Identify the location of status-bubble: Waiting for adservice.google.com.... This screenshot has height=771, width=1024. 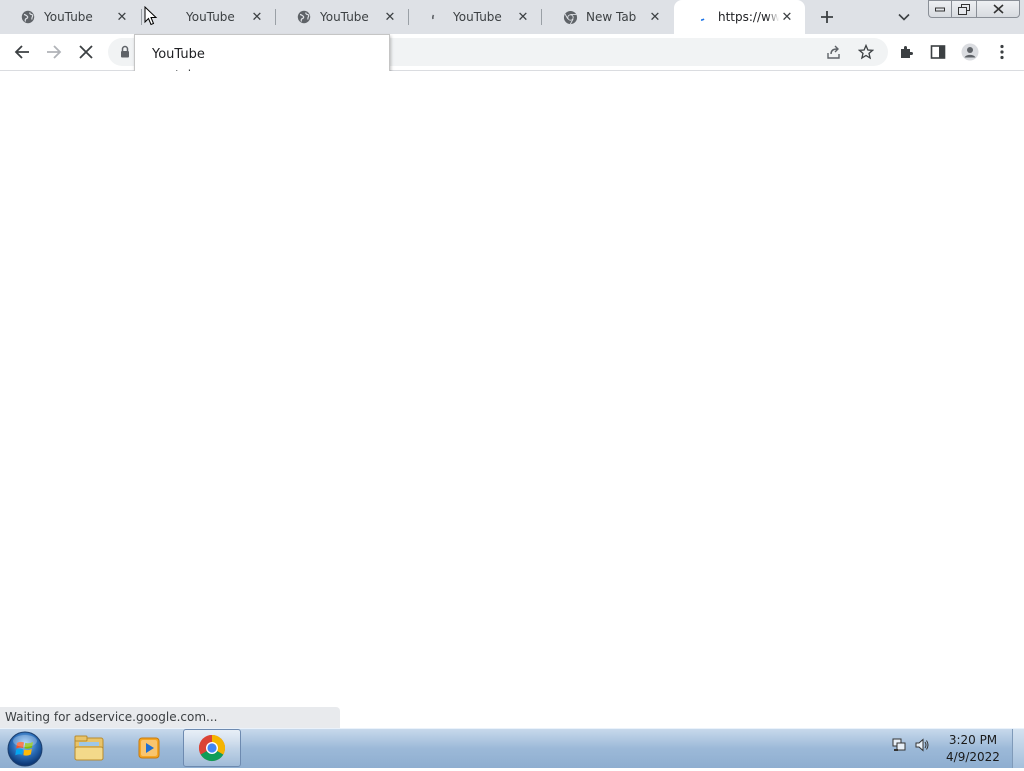
(170, 717).